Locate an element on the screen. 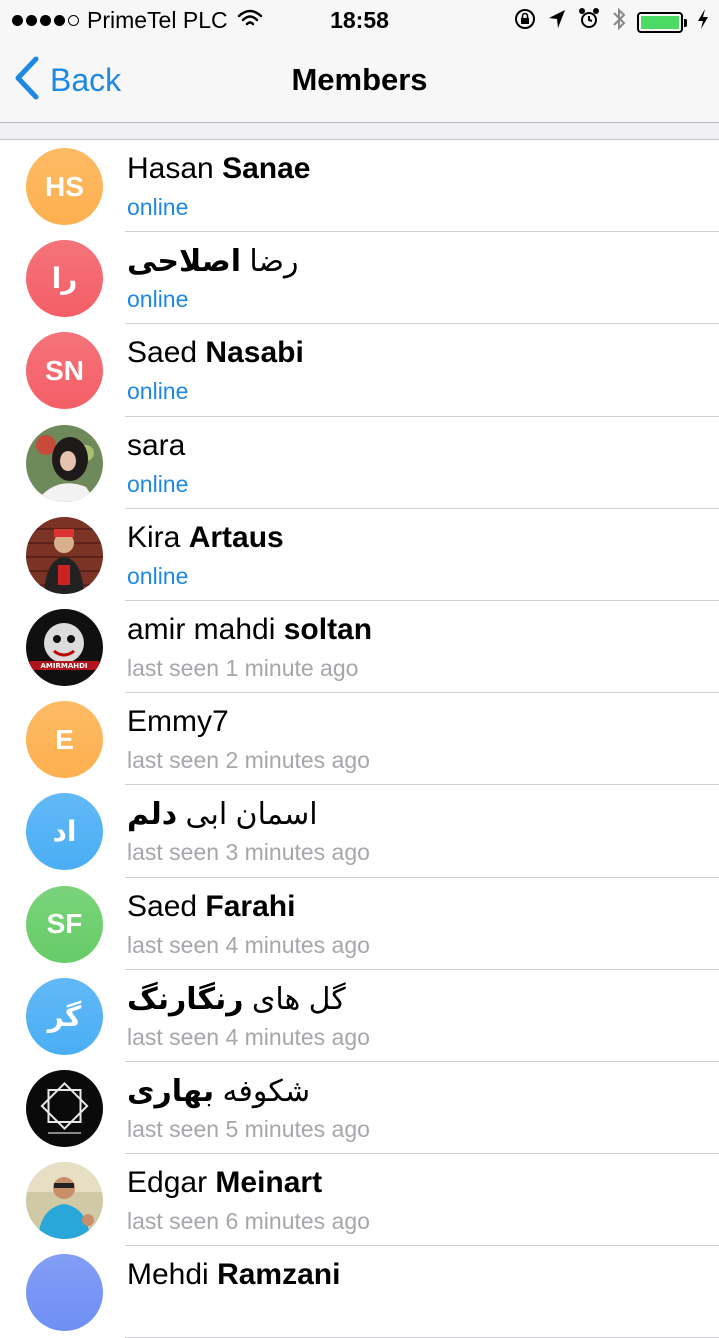 This screenshot has height=1338, width=719. member-name: گل های رنگارنگ is located at coordinates (236, 999).